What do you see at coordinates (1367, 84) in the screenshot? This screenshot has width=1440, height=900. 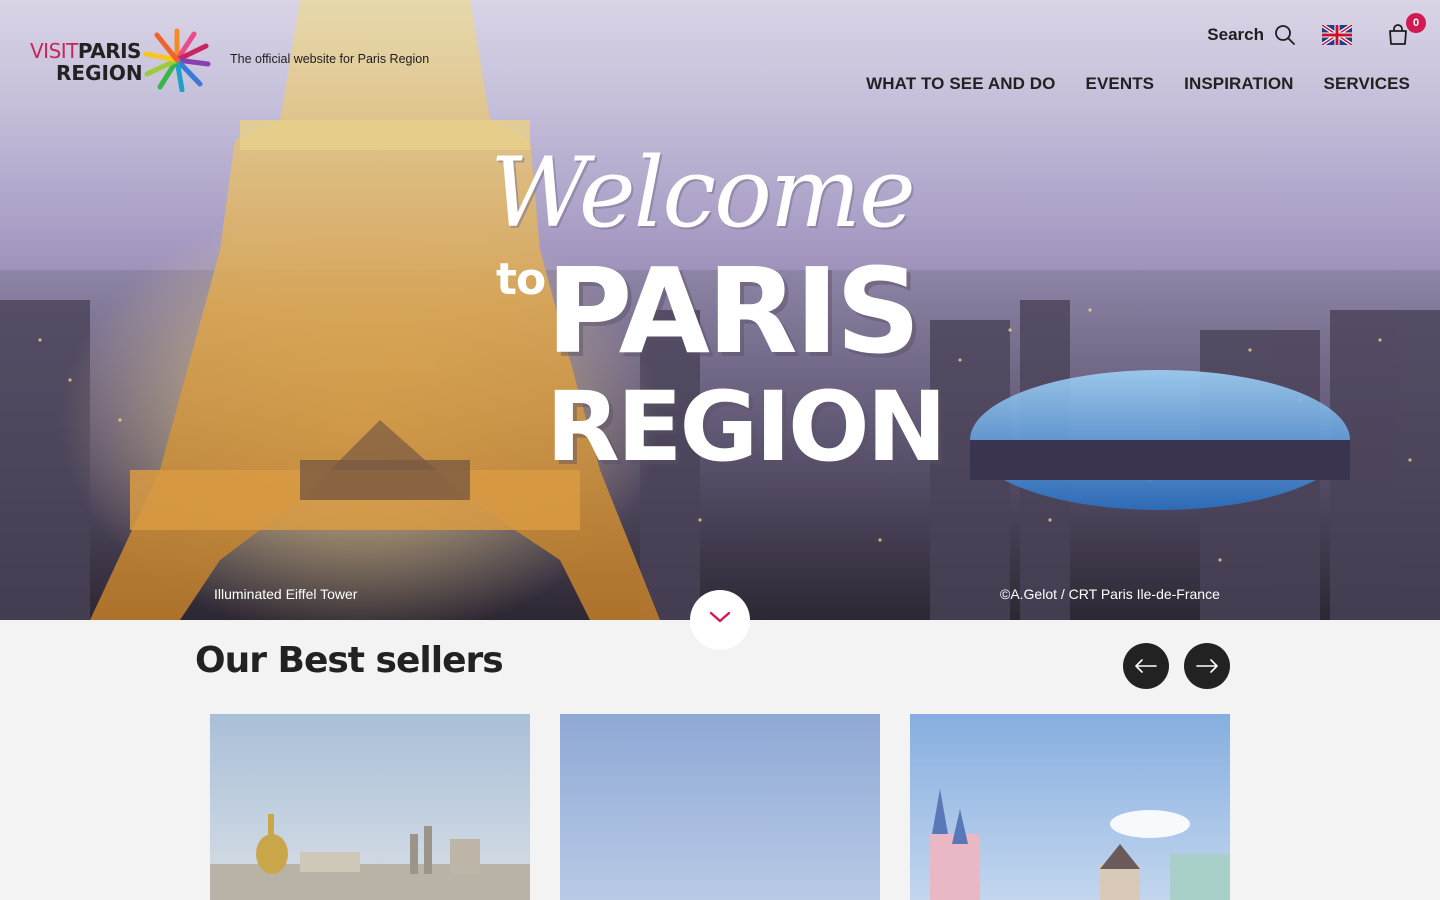 I see `nav-services: SERVICES` at bounding box center [1367, 84].